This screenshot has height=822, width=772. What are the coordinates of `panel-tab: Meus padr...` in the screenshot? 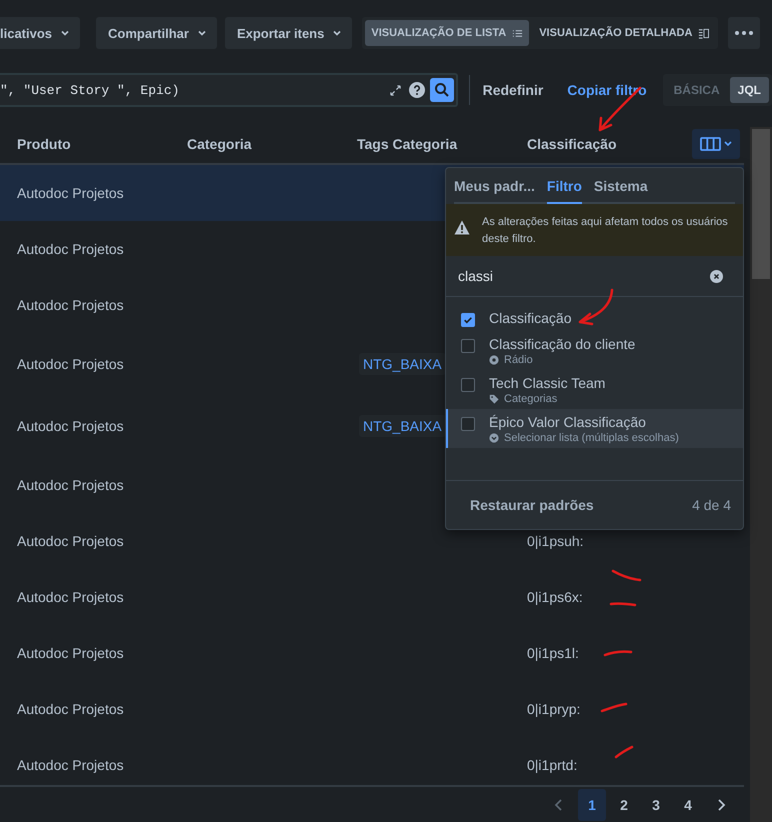 It's located at (494, 191).